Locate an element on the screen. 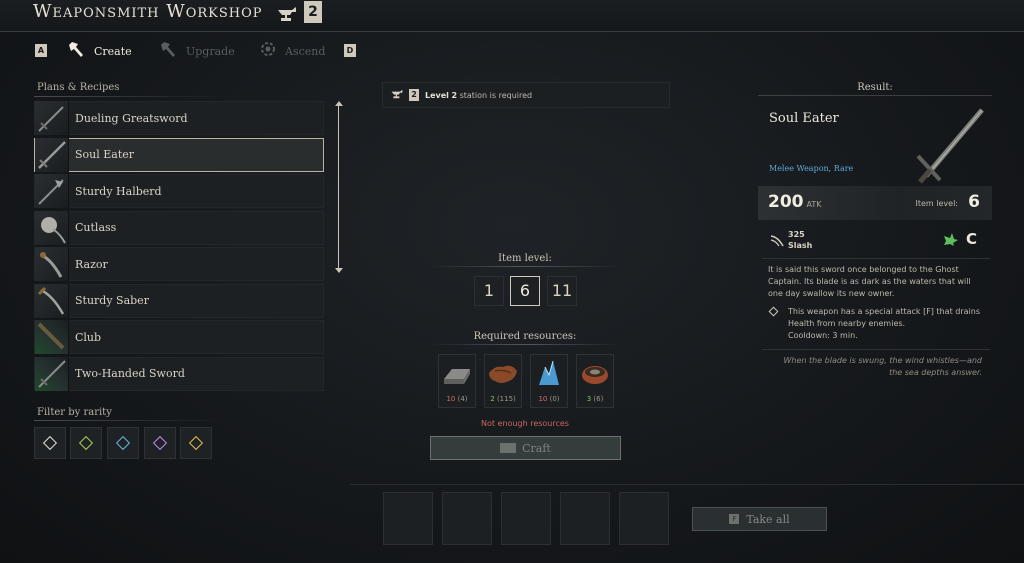 This screenshot has height=563, width=1024. rarity-filter-rare is located at coordinates (123, 443).